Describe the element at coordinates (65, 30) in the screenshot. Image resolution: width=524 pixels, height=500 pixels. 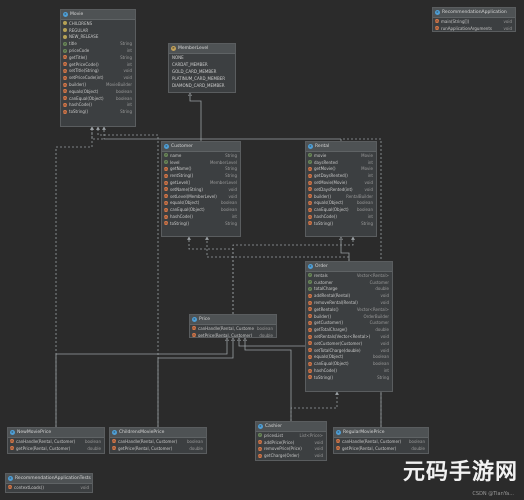
I see `enum-field-icon` at that location.